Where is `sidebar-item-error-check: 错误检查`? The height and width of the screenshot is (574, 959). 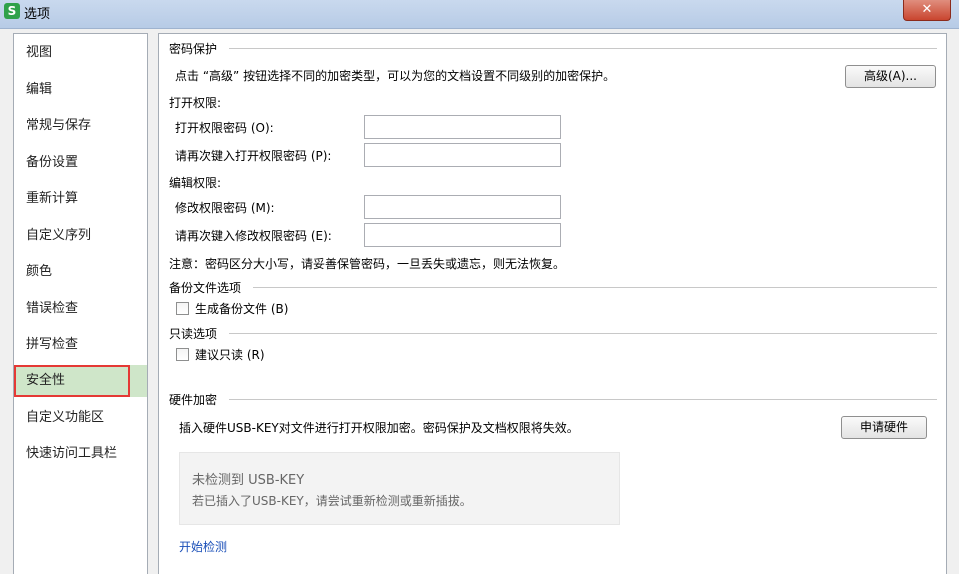
sidebar-item-error-check: 错误检查 is located at coordinates (80, 309).